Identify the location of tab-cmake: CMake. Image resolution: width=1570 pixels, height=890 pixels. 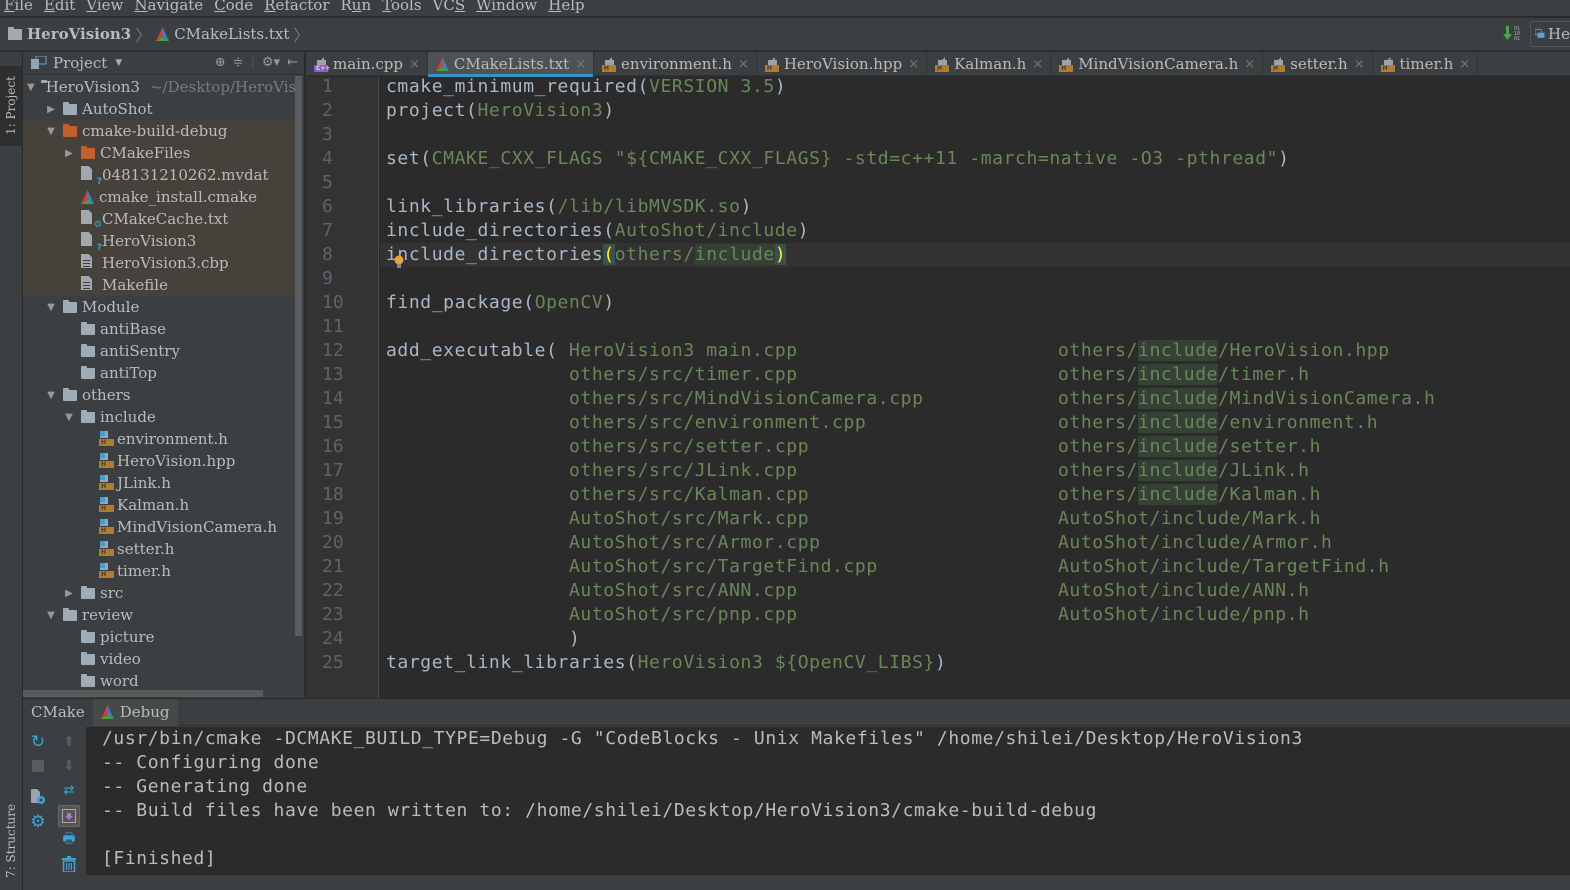
(58, 712).